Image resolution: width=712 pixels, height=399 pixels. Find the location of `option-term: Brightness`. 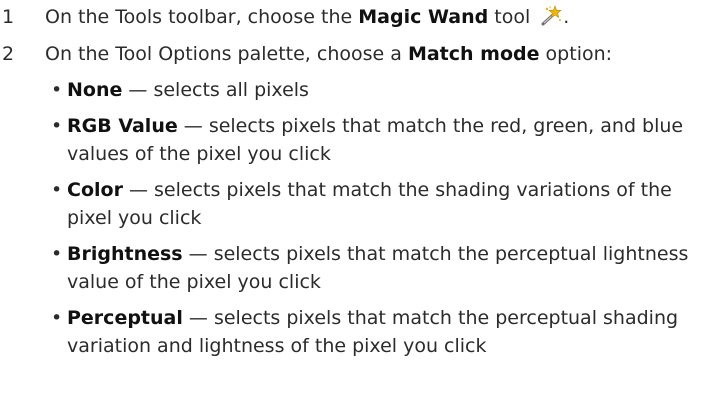

option-term: Brightness is located at coordinates (125, 254).